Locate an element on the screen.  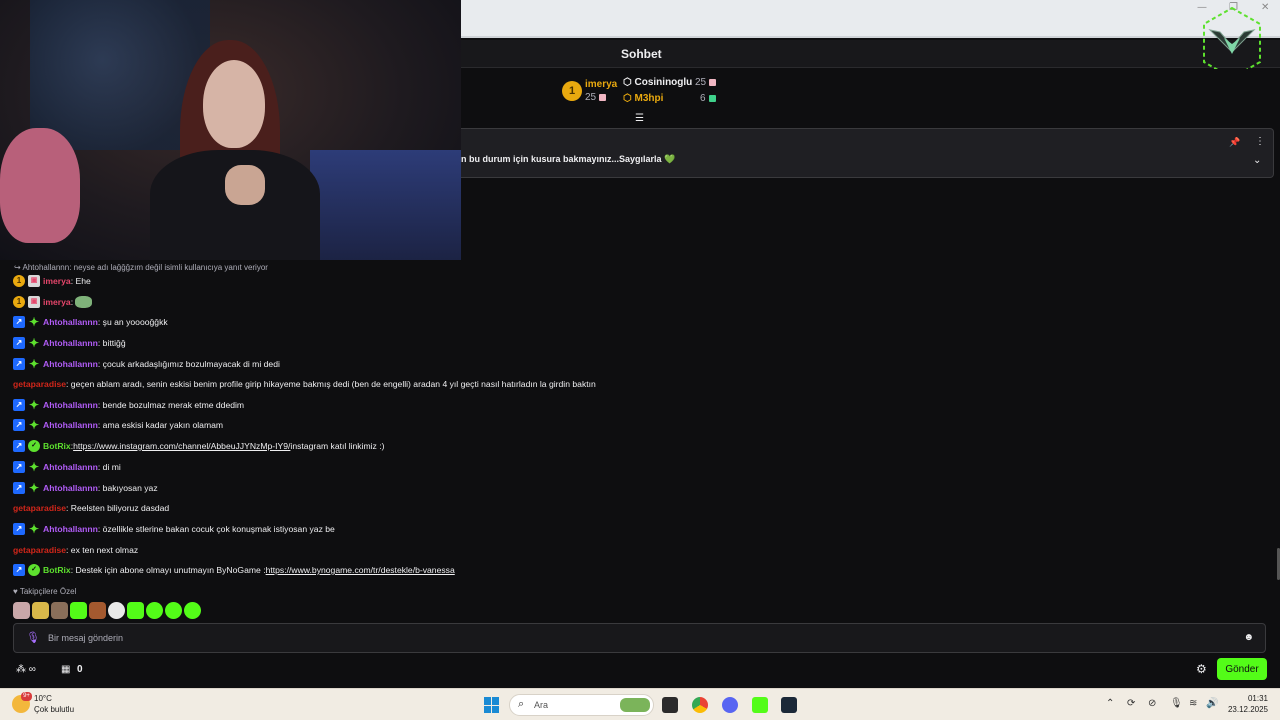
chat-message: getaparadise: ex ten next olmaz is located at coordinates (75, 550).